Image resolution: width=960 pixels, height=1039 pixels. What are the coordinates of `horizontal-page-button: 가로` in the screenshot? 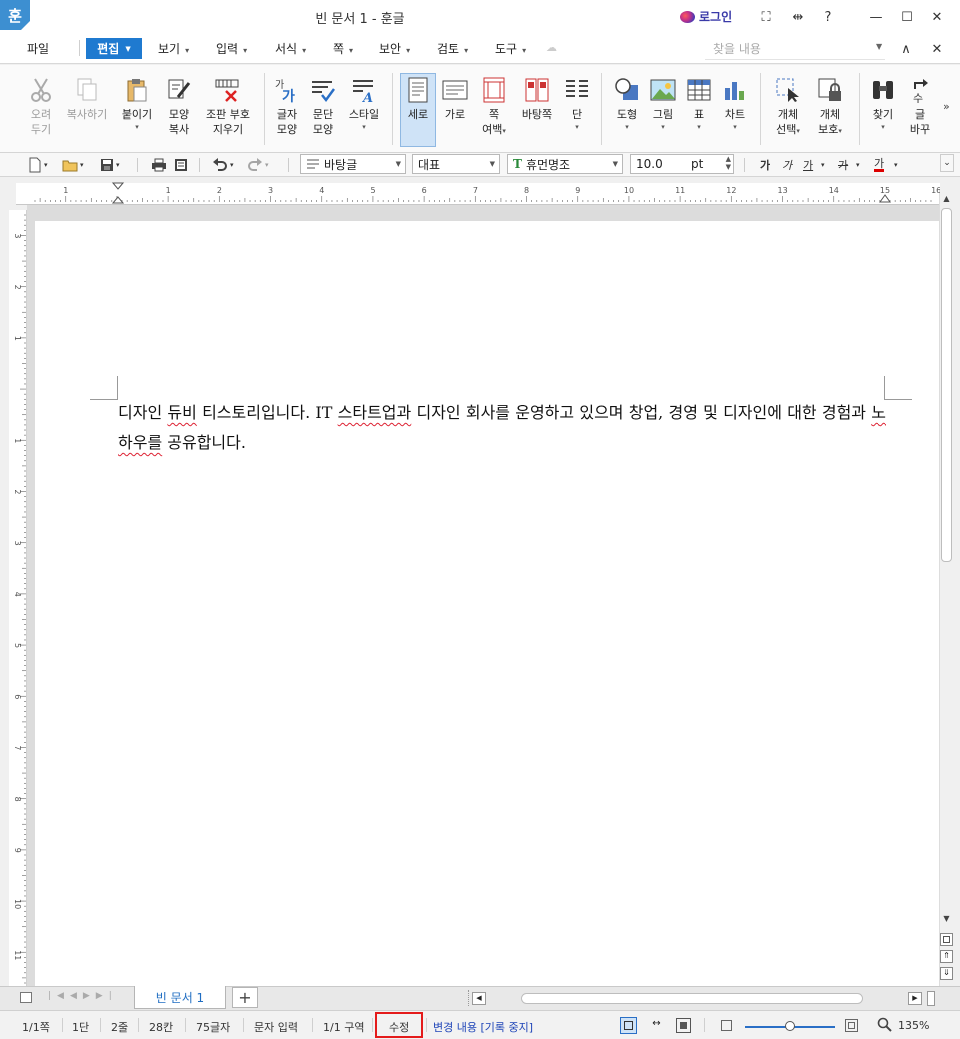 It's located at (455, 99).